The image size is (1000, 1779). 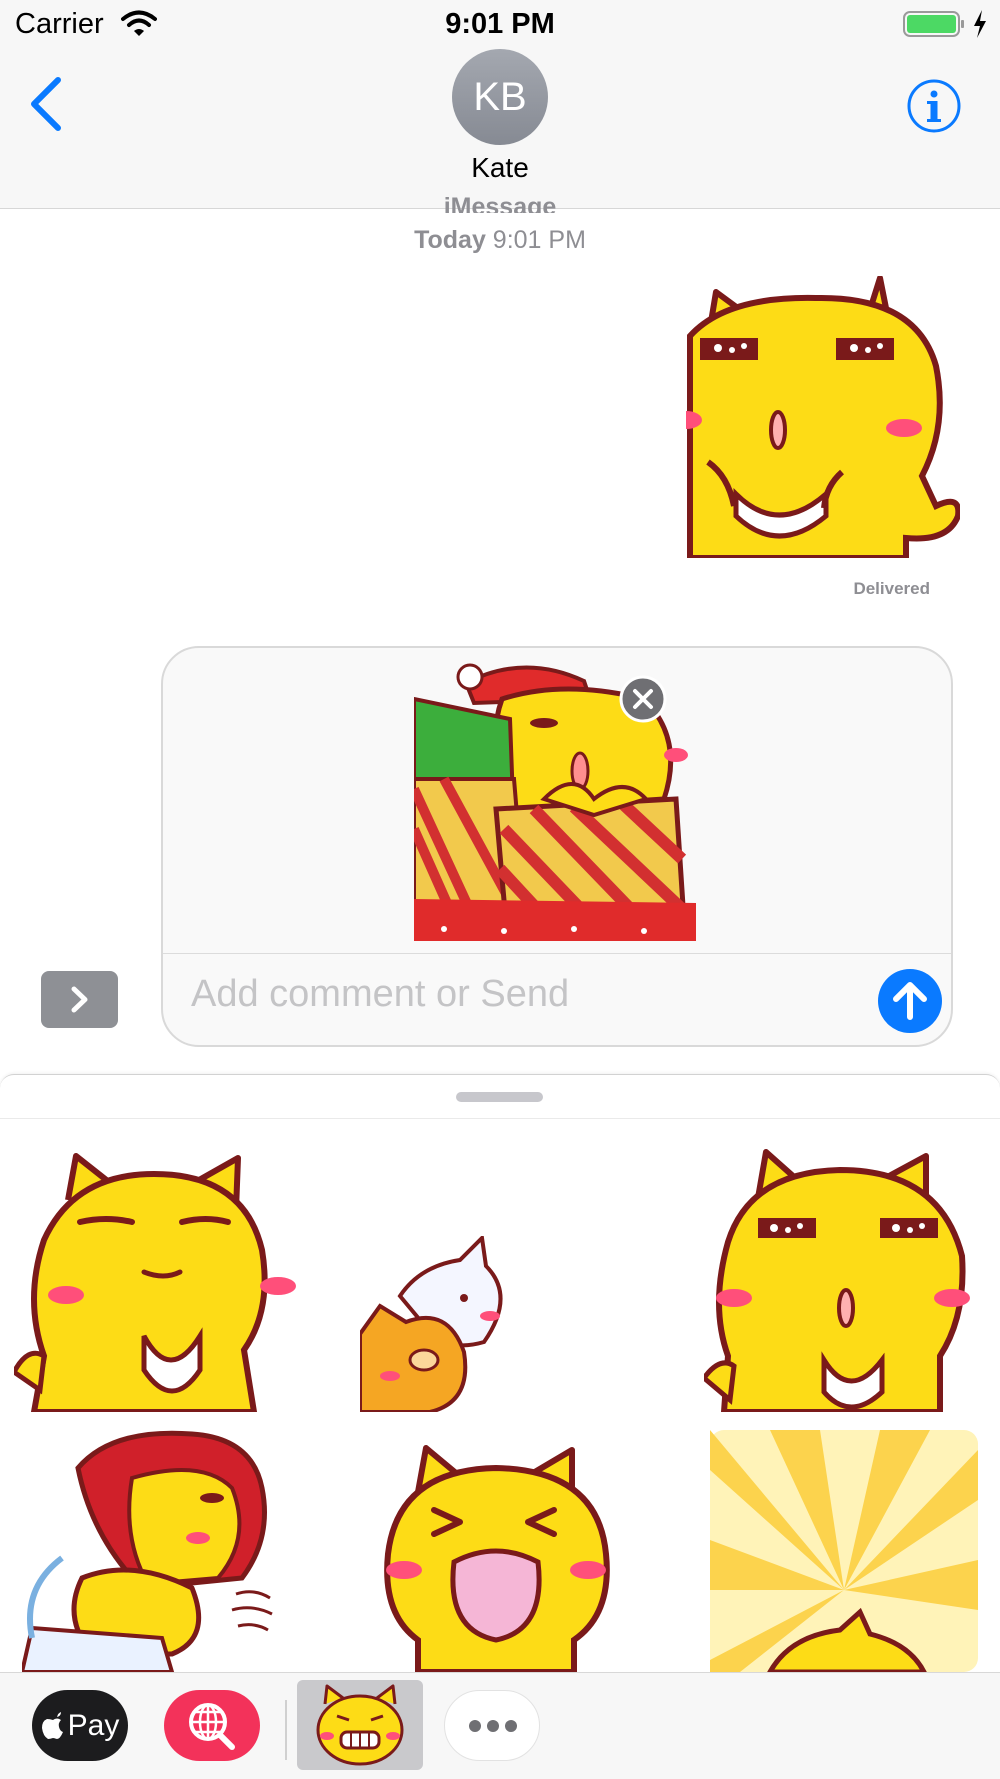 I want to click on sticker-pack-app, so click(x=360, y=1725).